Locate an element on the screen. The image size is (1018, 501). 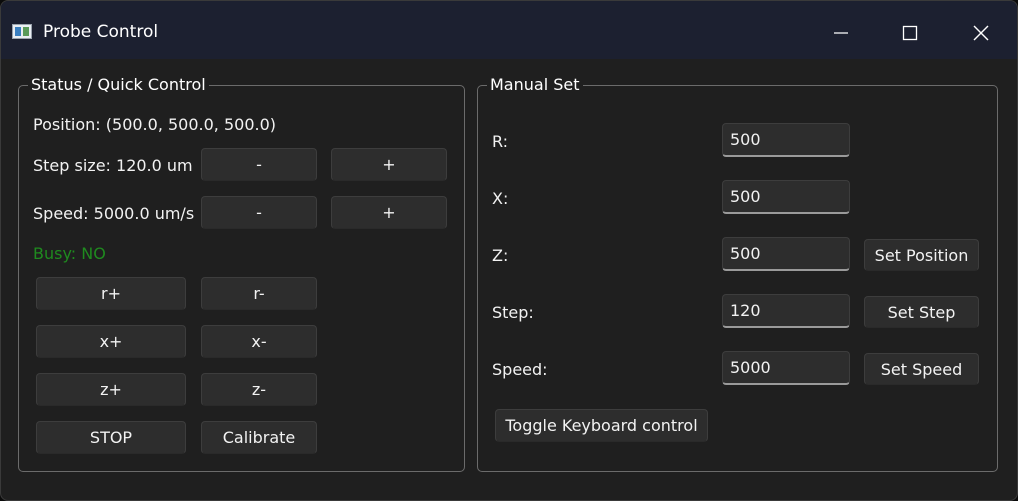
title-bar: Probe Control is located at coordinates (509, 30).